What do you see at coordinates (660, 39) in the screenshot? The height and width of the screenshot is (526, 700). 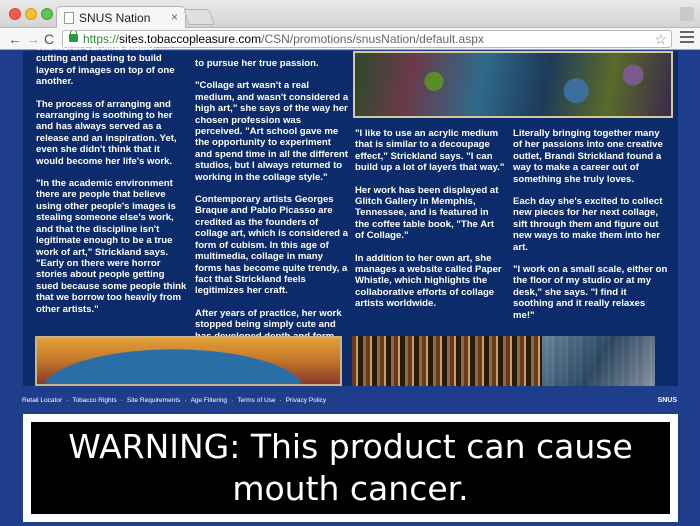 I see `bookmark-star-icon: ☆` at bounding box center [660, 39].